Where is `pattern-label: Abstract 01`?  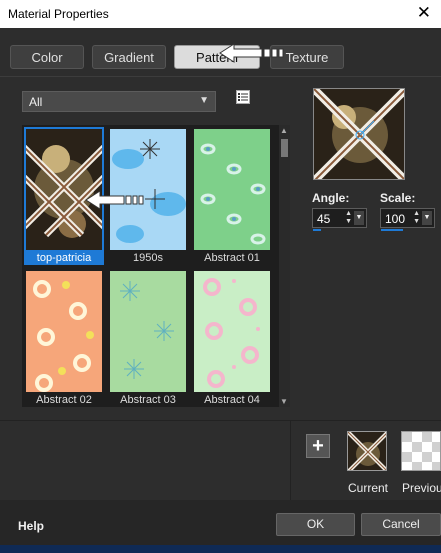 pattern-label: Abstract 01 is located at coordinates (232, 258).